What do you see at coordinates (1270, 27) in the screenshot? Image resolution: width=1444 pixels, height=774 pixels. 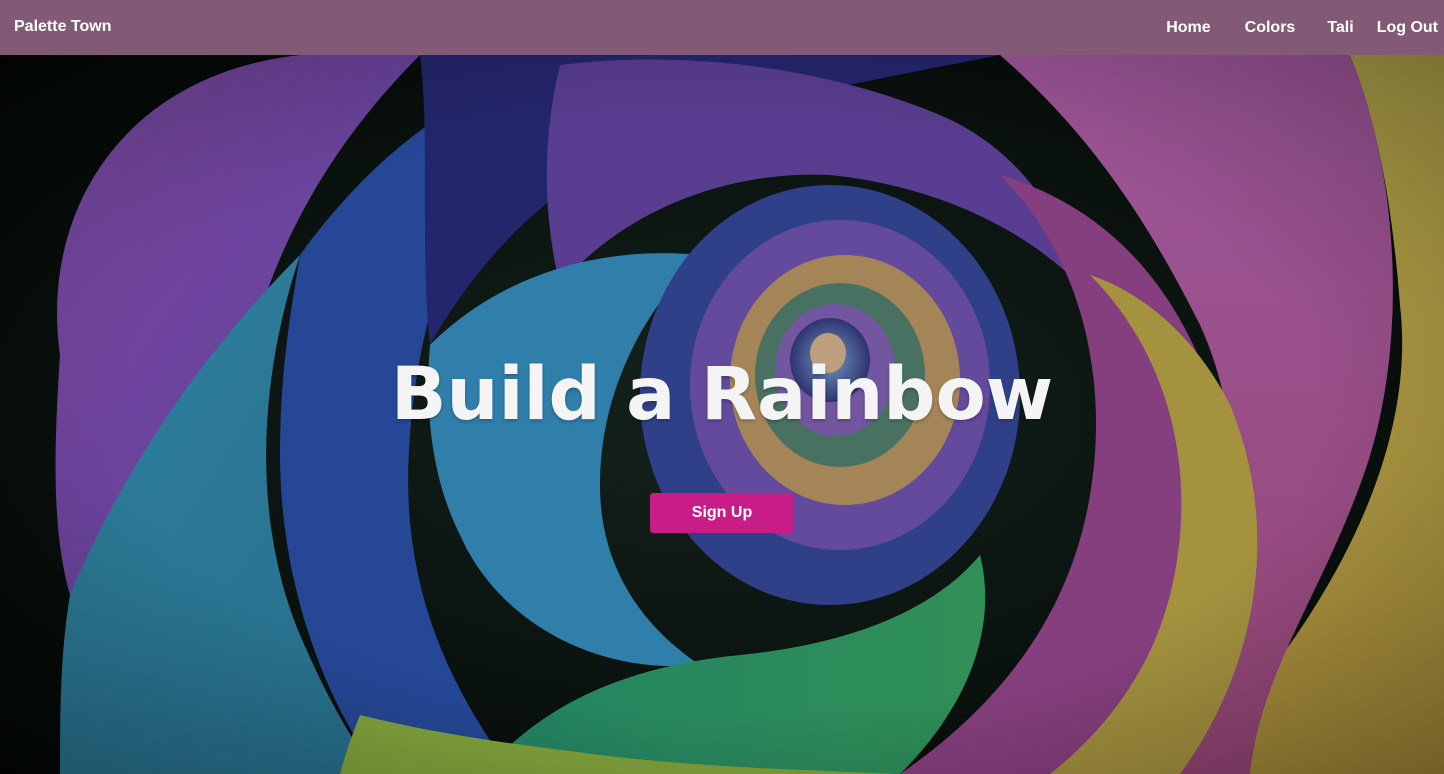 I see `nav-colors-link: Colors` at bounding box center [1270, 27].